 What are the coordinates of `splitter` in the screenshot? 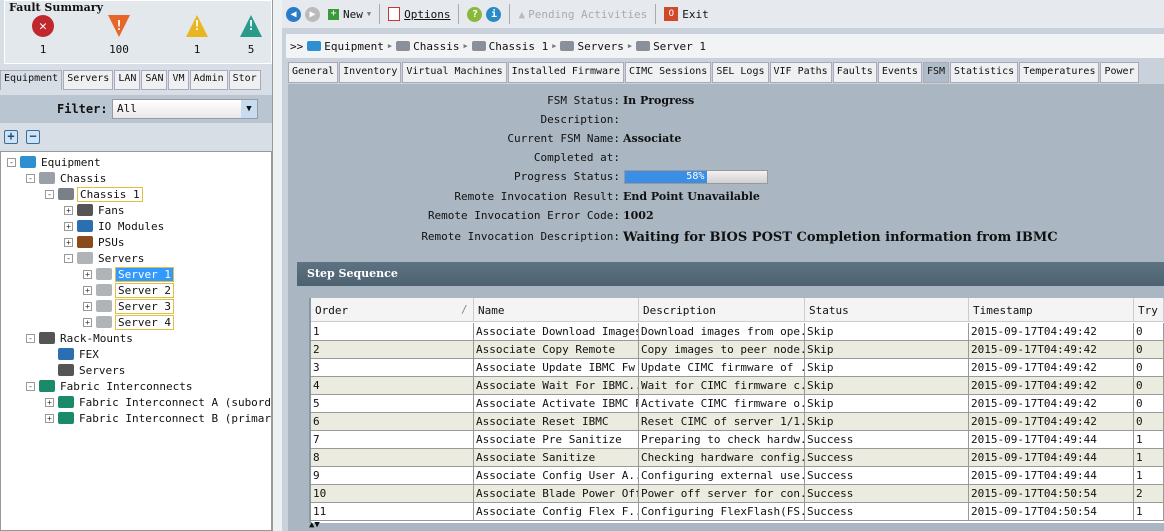 It's located at (277, 265).